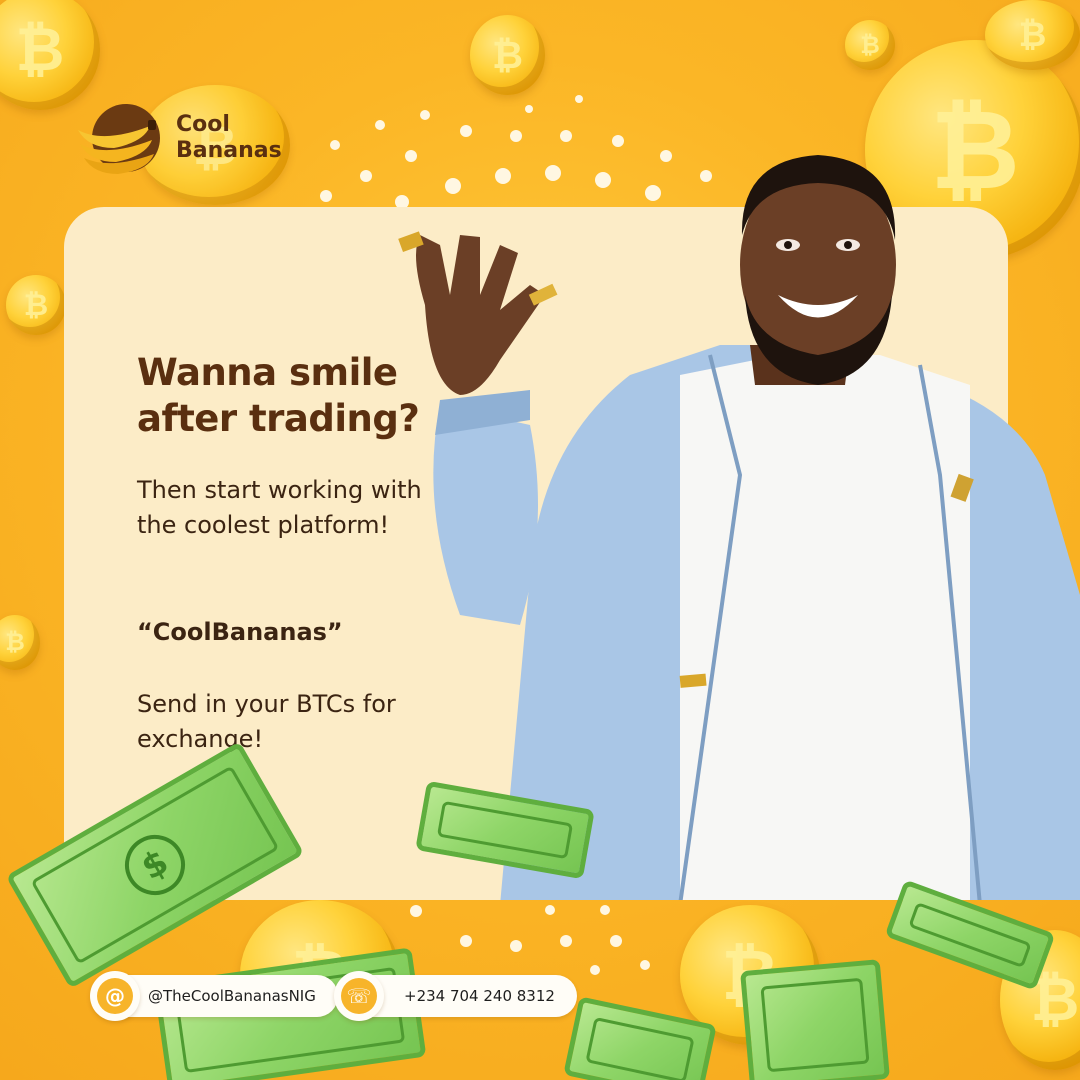 This screenshot has width=1080, height=1080. What do you see at coordinates (232, 996) in the screenshot?
I see `social-handle-text: @TheCoolBananasNIG` at bounding box center [232, 996].